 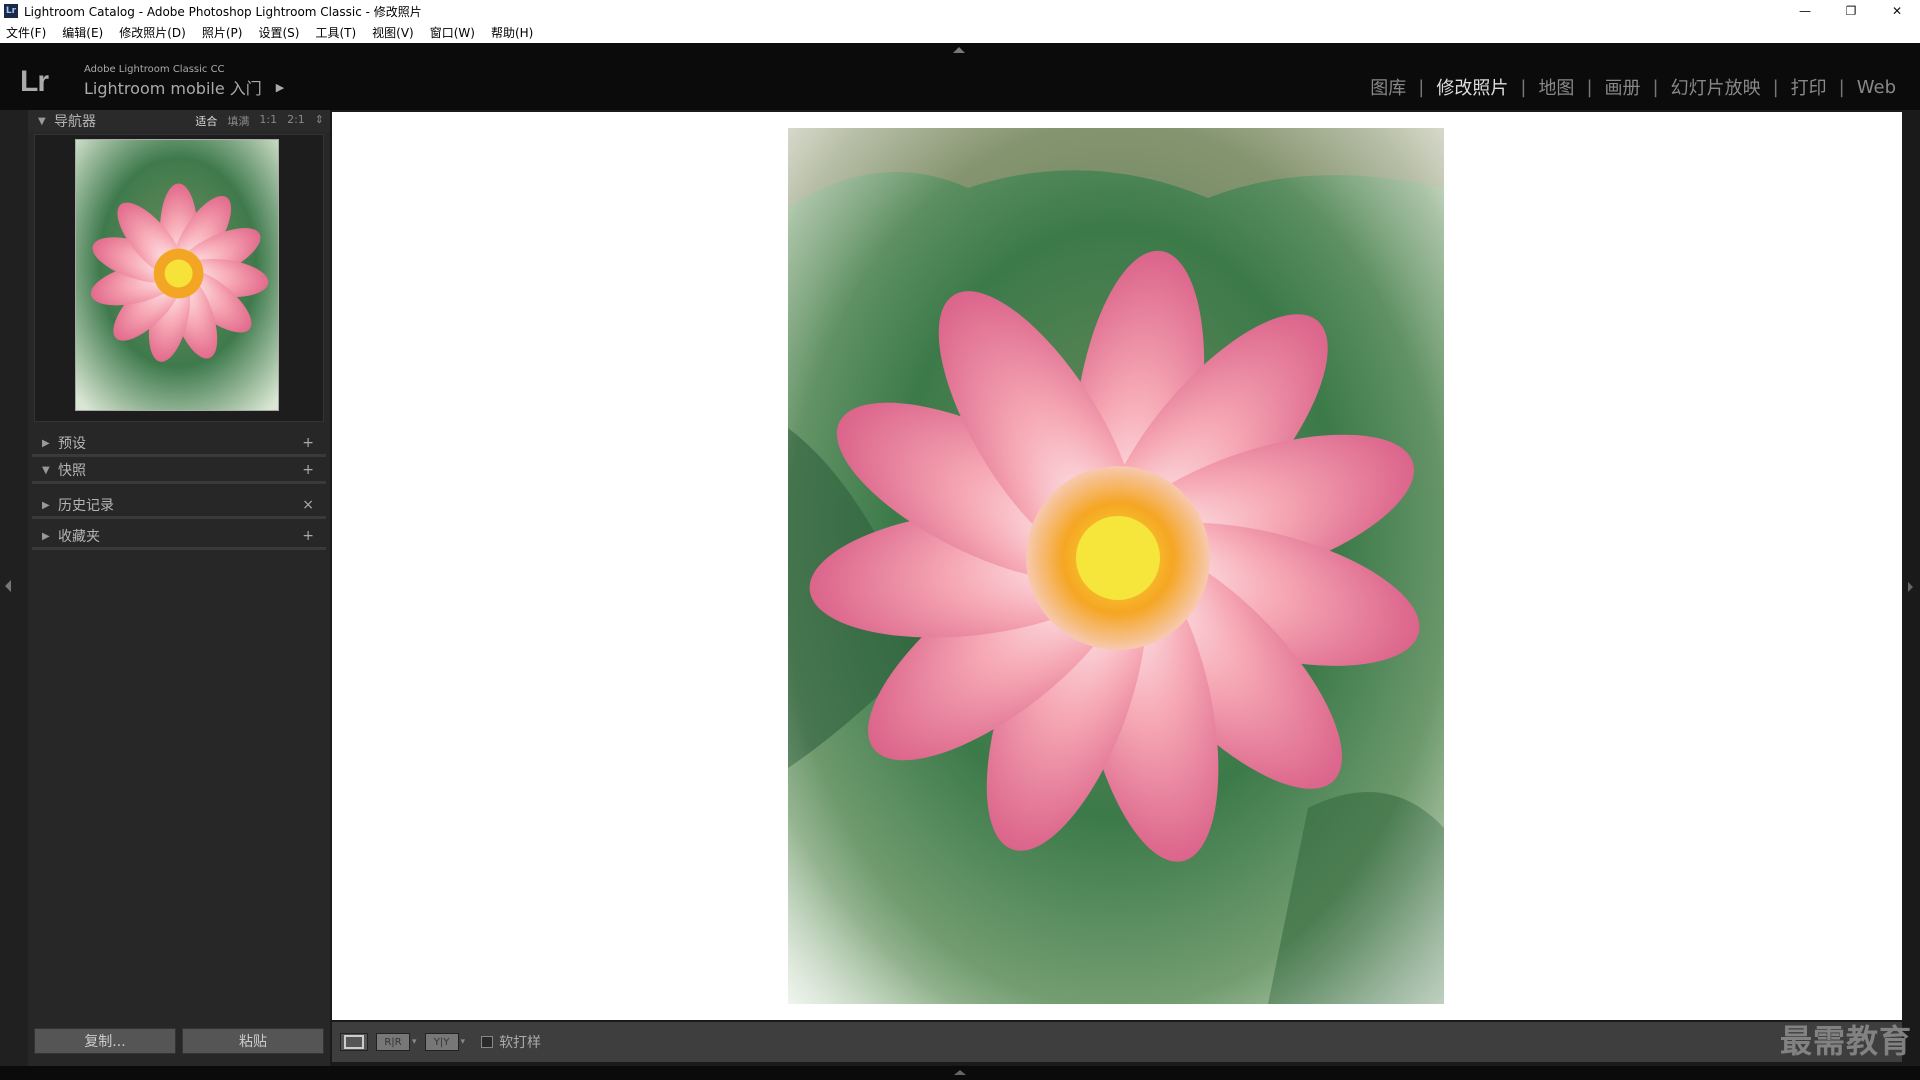 What do you see at coordinates (1897, 11) in the screenshot?
I see `close-button: ✕` at bounding box center [1897, 11].